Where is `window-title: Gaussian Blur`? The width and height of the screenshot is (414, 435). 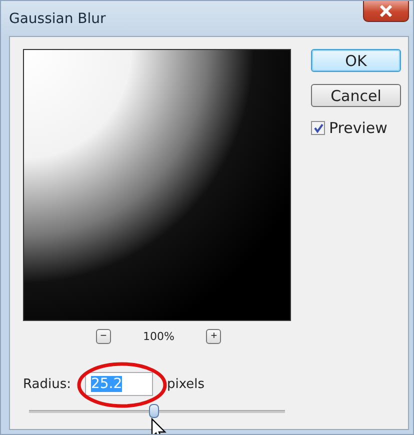
window-title: Gaussian Blur is located at coordinates (57, 18).